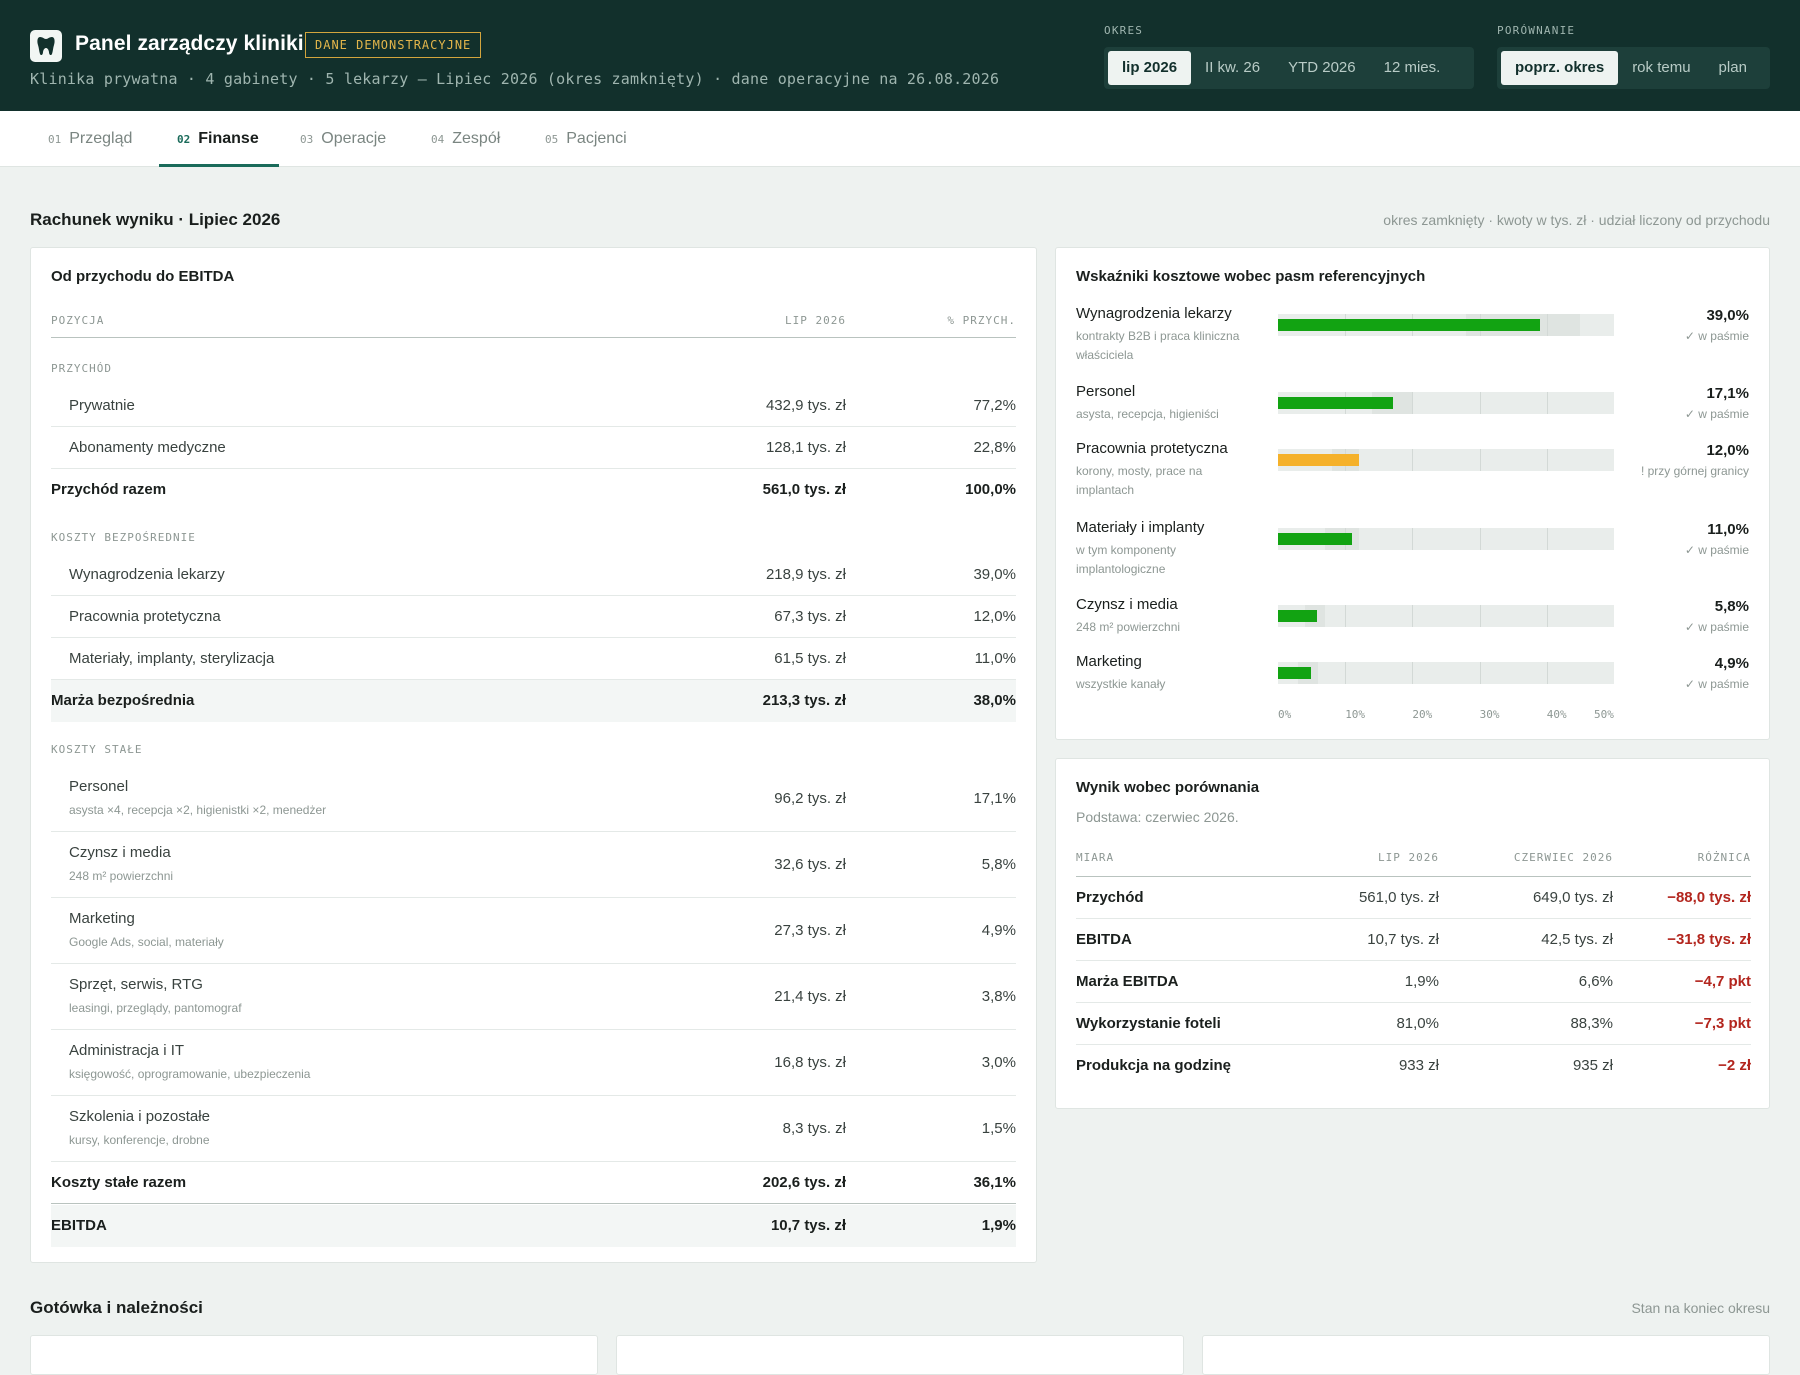 This screenshot has width=1800, height=1375. What do you see at coordinates (1150, 68) in the screenshot?
I see `period-option-lip-2026: lip 2026` at bounding box center [1150, 68].